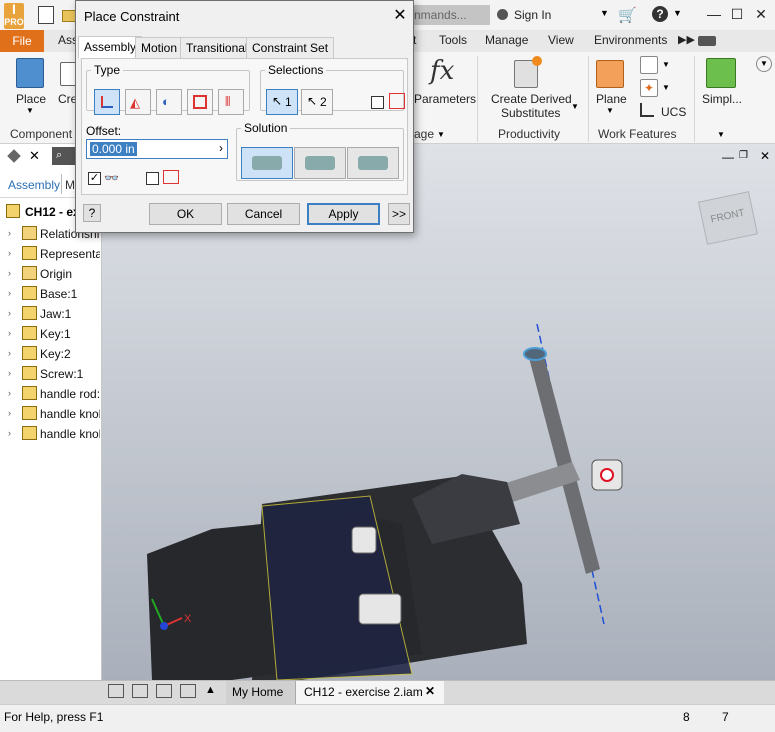 This screenshot has height=732, width=775. Describe the element at coordinates (660, 14) in the screenshot. I see `help-icon: ?` at that location.